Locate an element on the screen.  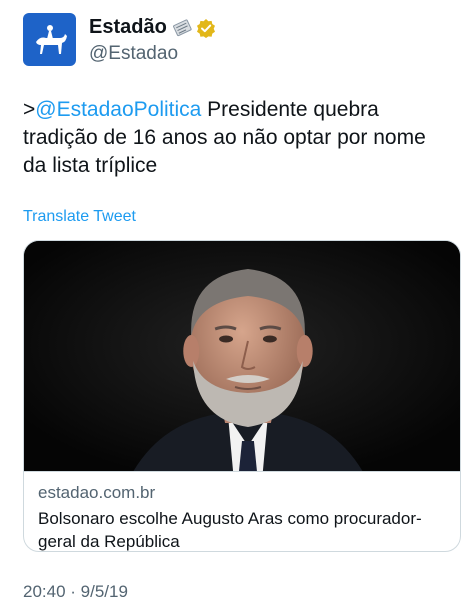
gold-verified-badge-icon is located at coordinates (206, 28).